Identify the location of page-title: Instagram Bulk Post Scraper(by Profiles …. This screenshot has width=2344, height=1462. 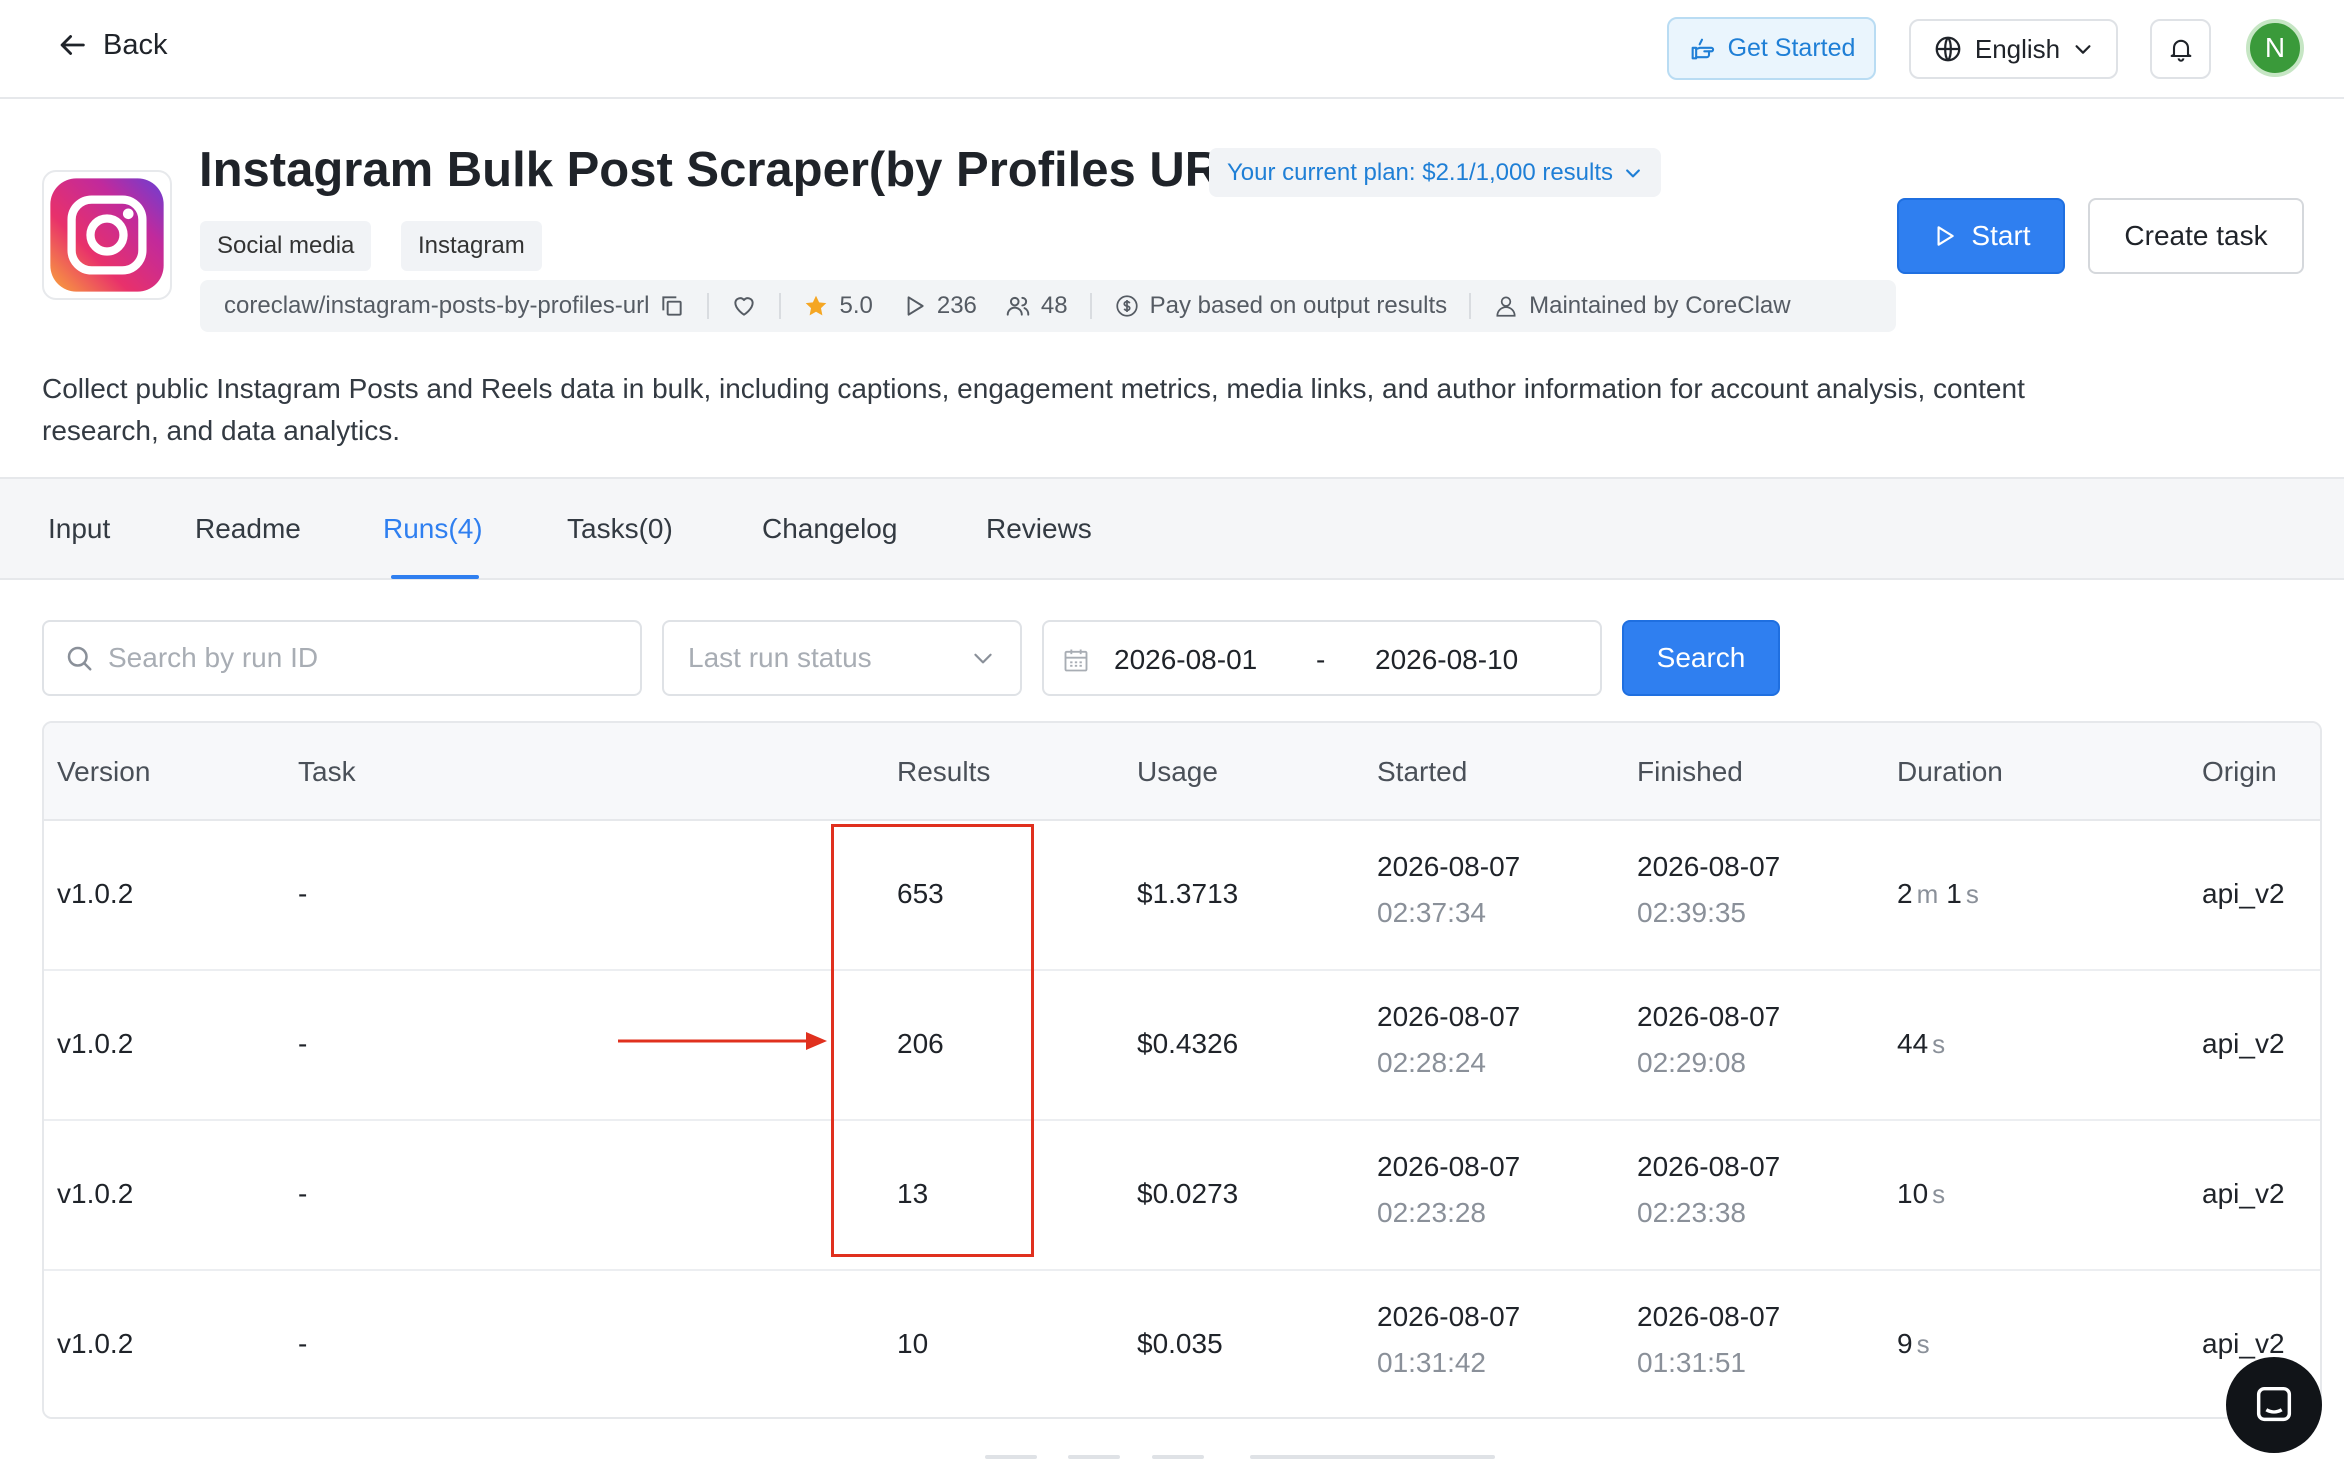
(733, 170).